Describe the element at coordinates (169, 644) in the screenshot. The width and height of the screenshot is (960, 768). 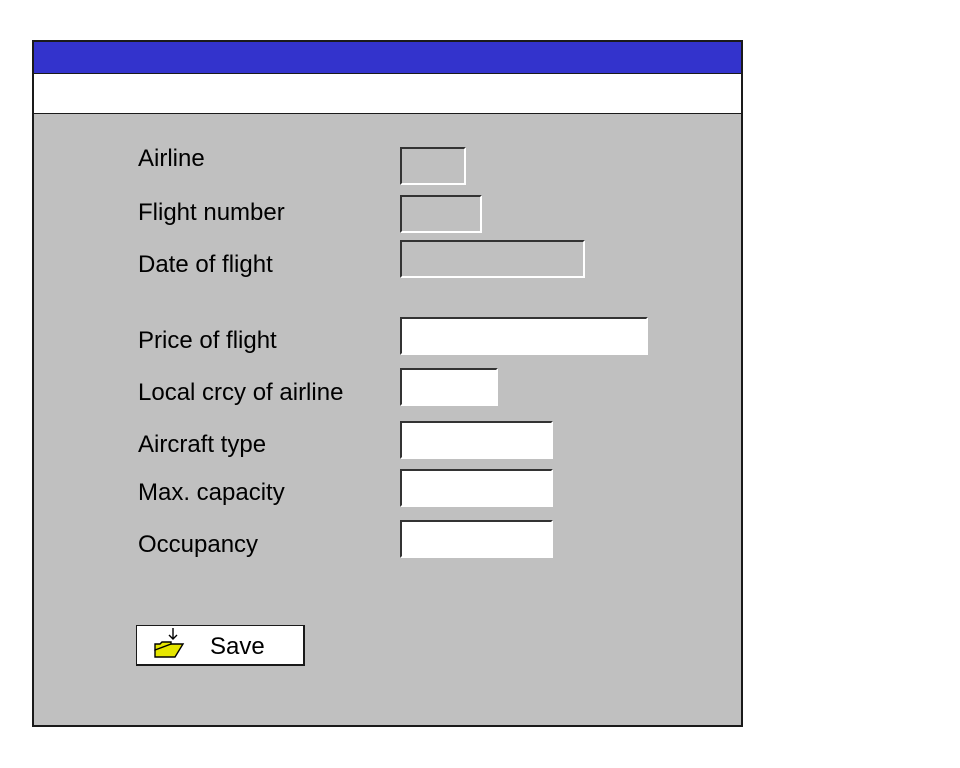
I see `folder-download-icon` at that location.